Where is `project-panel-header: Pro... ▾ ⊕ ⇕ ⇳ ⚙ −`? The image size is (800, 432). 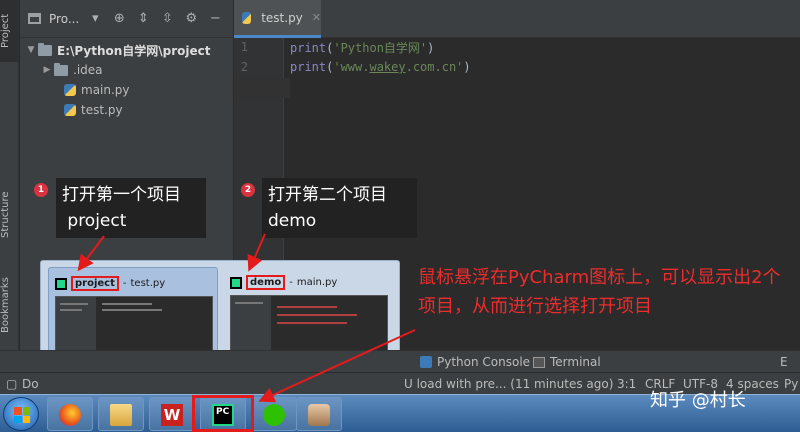
project-panel-header: Pro... ▾ ⊕ ⇕ ⇳ ⚙ − is located at coordinates (126, 19).